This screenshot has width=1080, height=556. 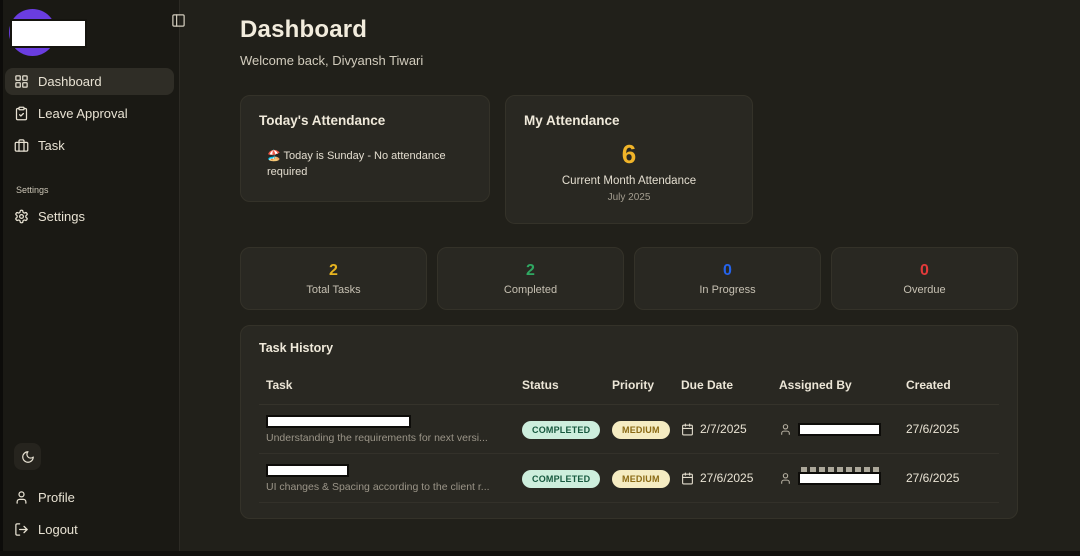 I want to click on stat-in-progress: 0 In Progress, so click(x=727, y=278).